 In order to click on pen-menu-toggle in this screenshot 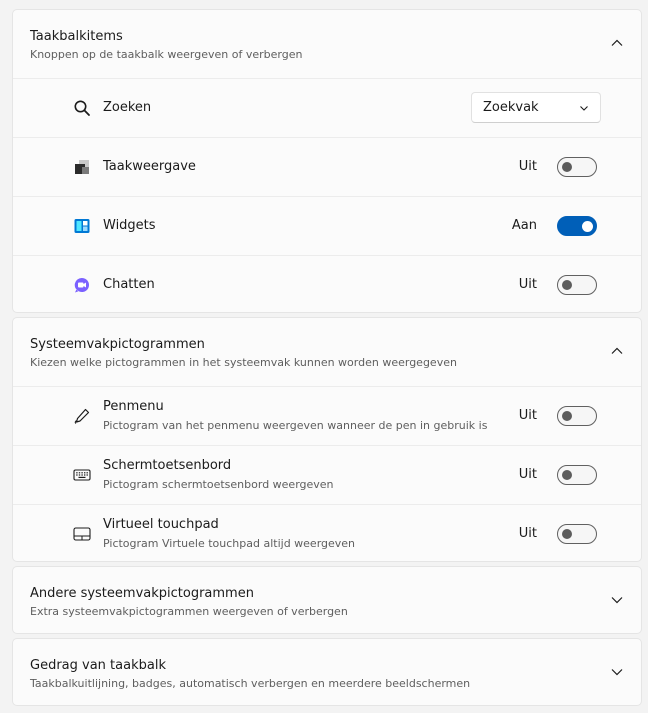, I will do `click(577, 416)`.